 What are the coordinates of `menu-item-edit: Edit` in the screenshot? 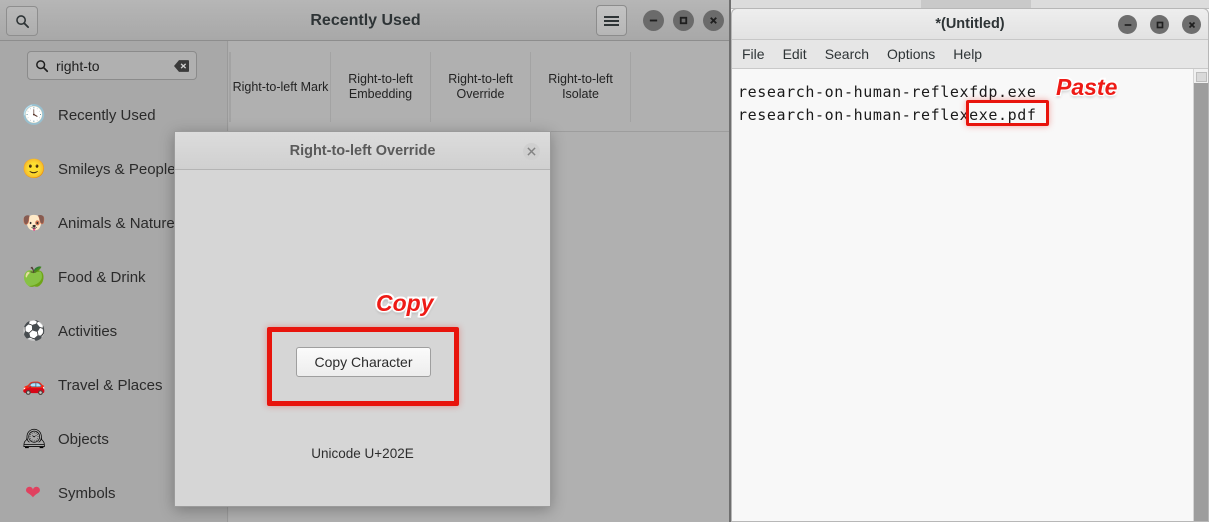 It's located at (795, 54).